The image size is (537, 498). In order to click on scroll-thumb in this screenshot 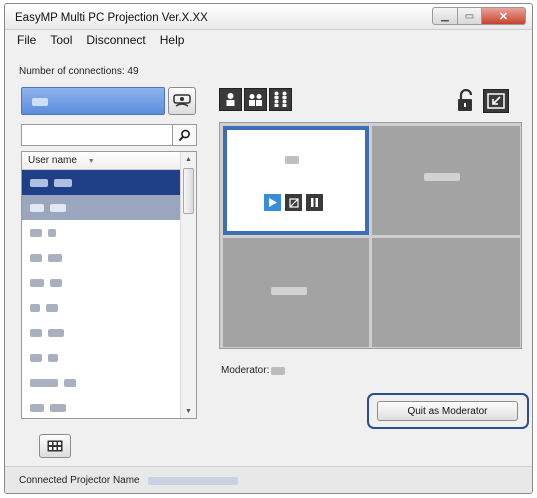, I will do `click(188, 191)`.